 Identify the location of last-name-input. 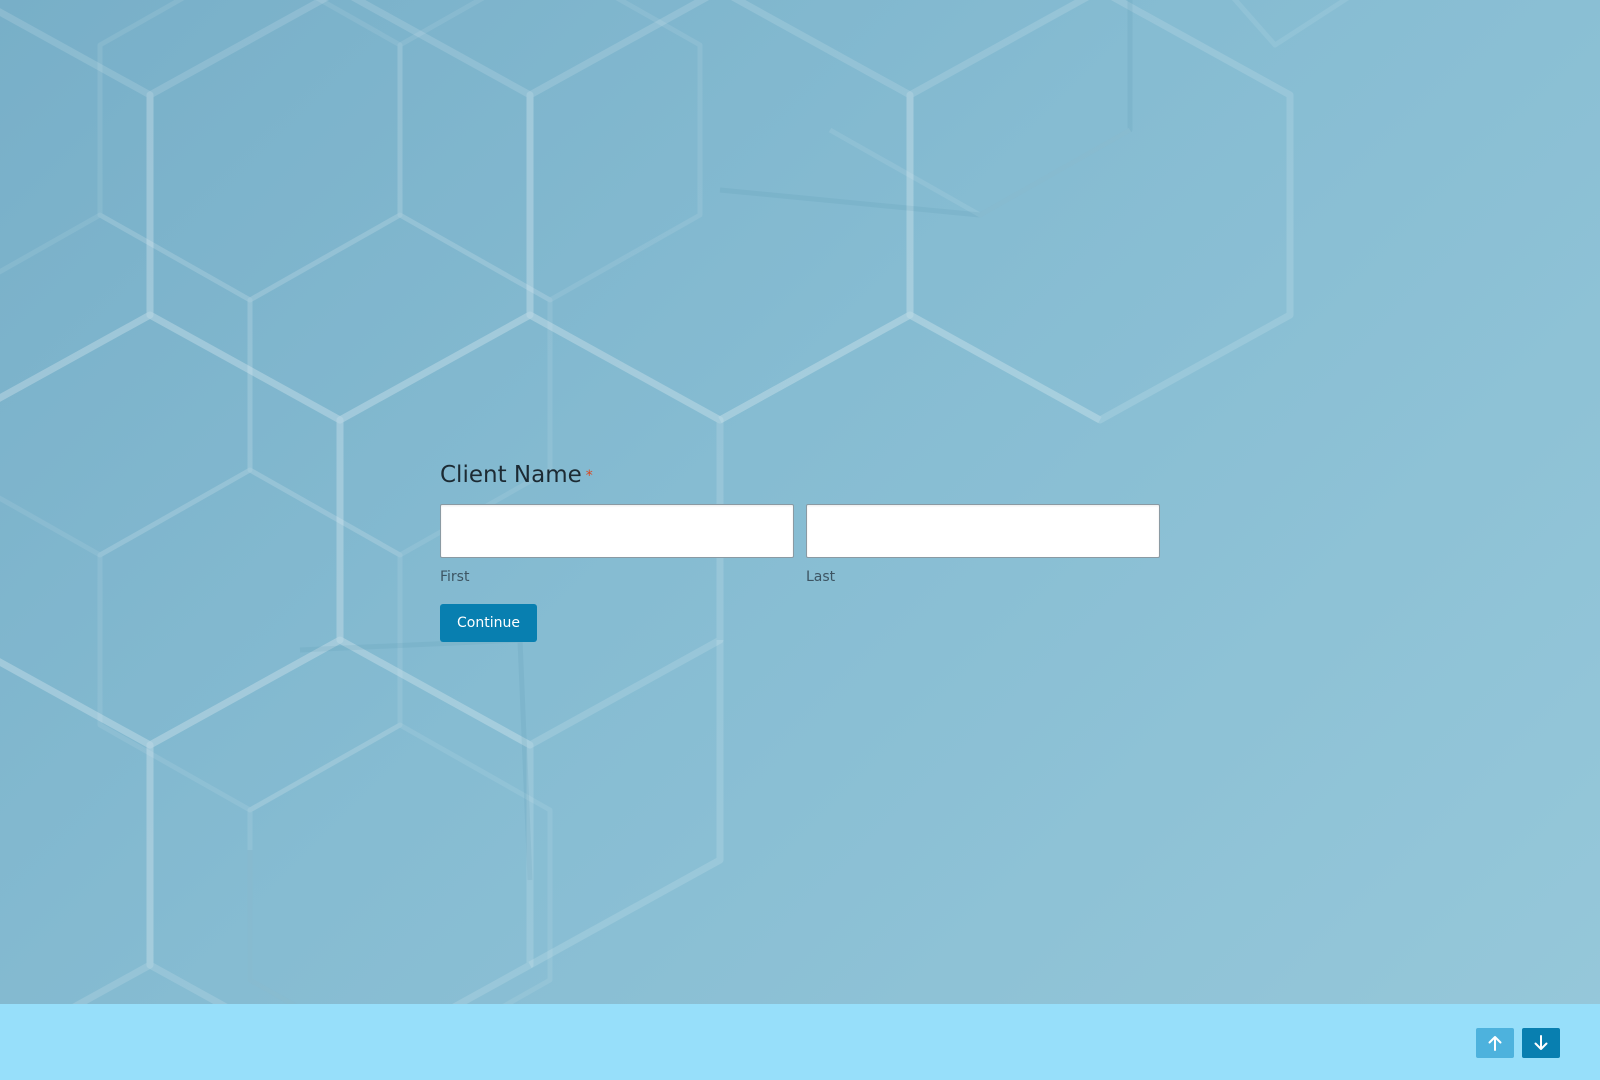
(983, 531).